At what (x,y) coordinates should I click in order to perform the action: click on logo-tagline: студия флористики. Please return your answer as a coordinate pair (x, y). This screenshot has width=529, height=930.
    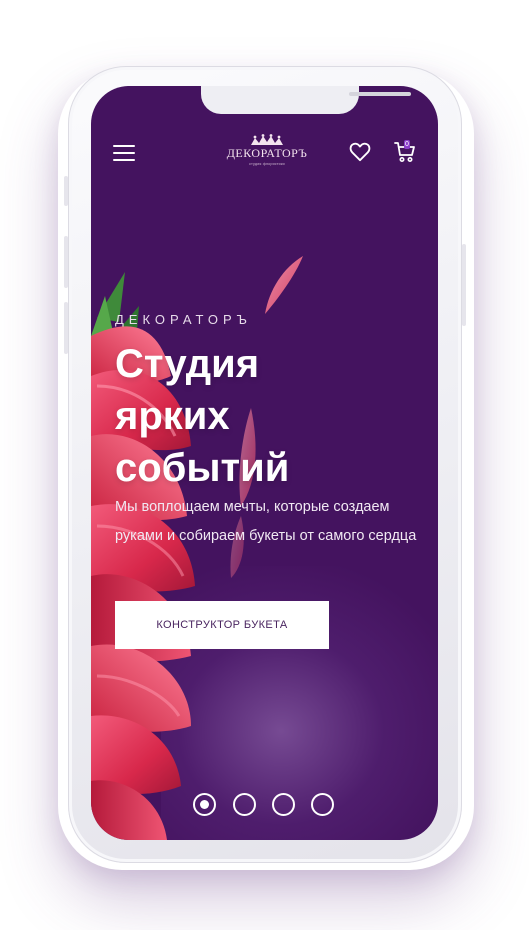
    Looking at the image, I should click on (267, 164).